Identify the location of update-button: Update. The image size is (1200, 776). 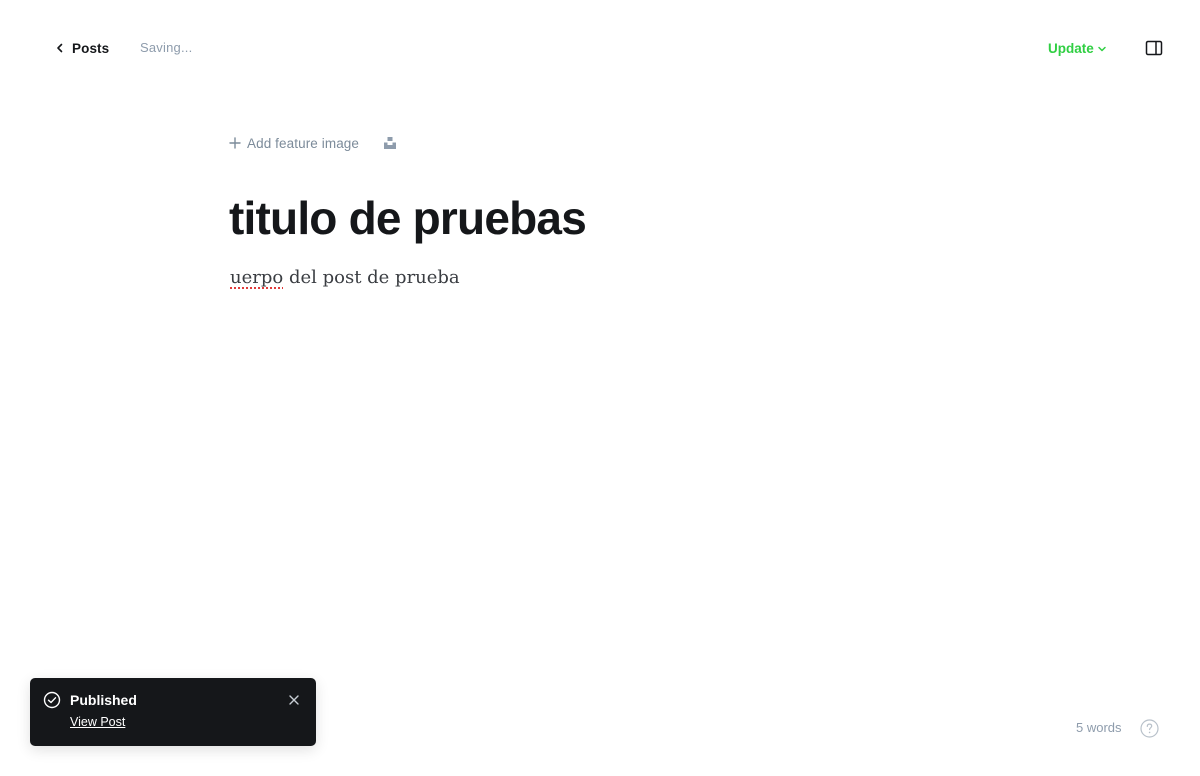
(1077, 48).